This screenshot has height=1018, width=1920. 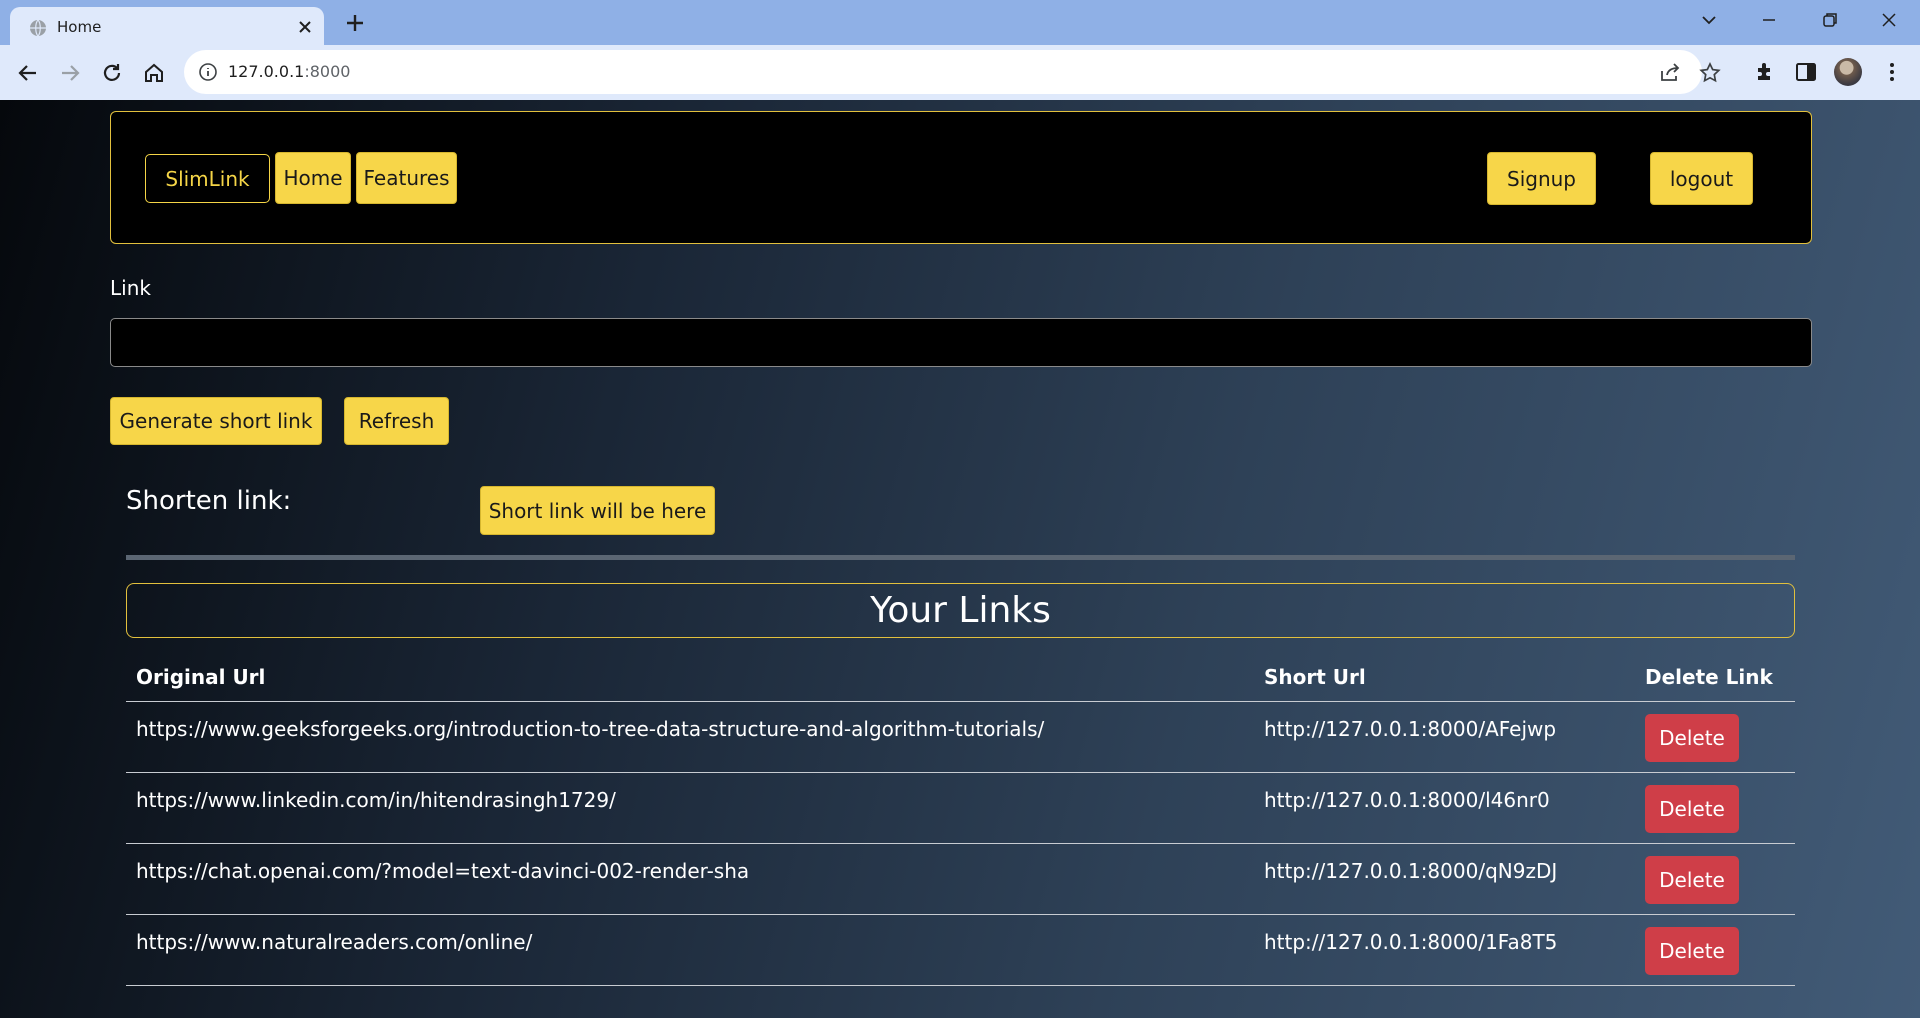 I want to click on close-tab-icon, so click(x=305, y=27).